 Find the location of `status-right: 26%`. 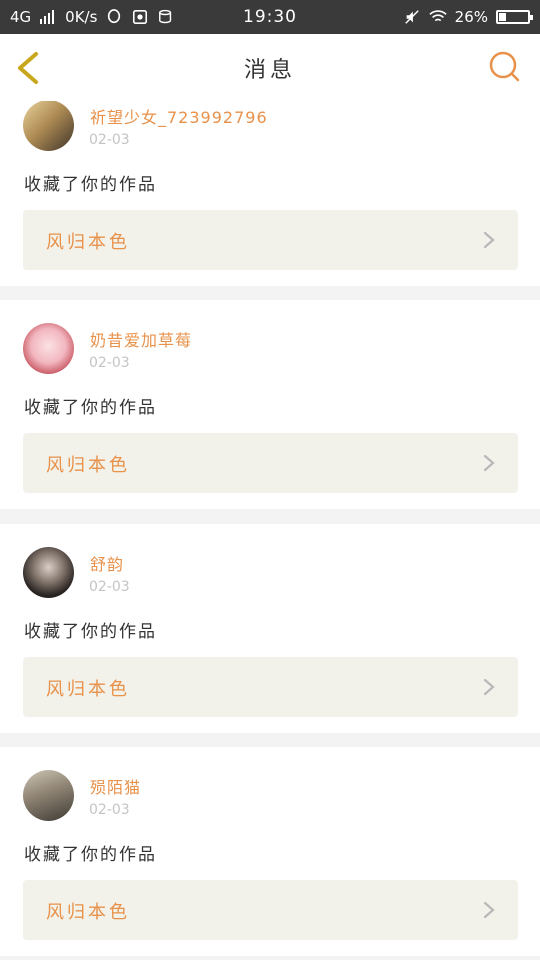

status-right: 26% is located at coordinates (468, 17).